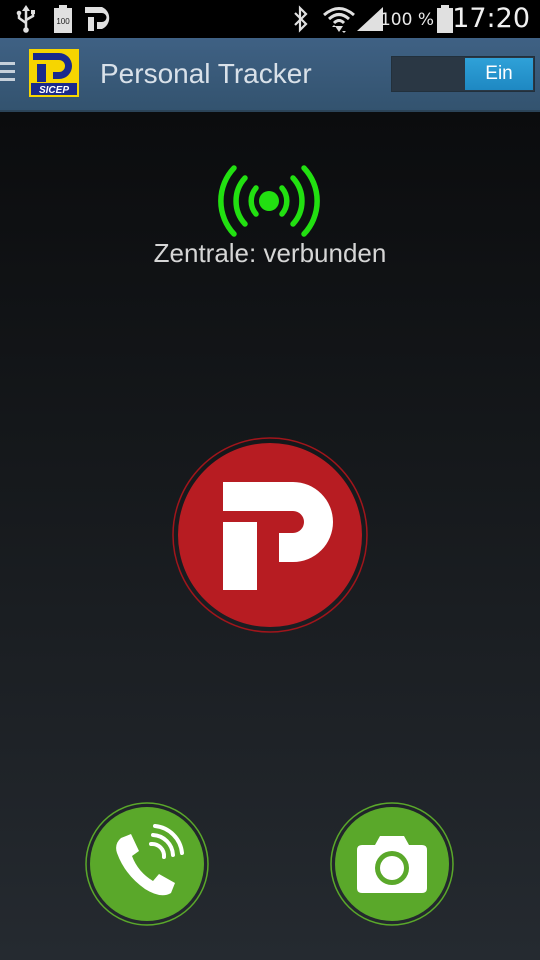 Image resolution: width=540 pixels, height=960 pixels. What do you see at coordinates (491, 18) in the screenshot?
I see `clock: 17:20` at bounding box center [491, 18].